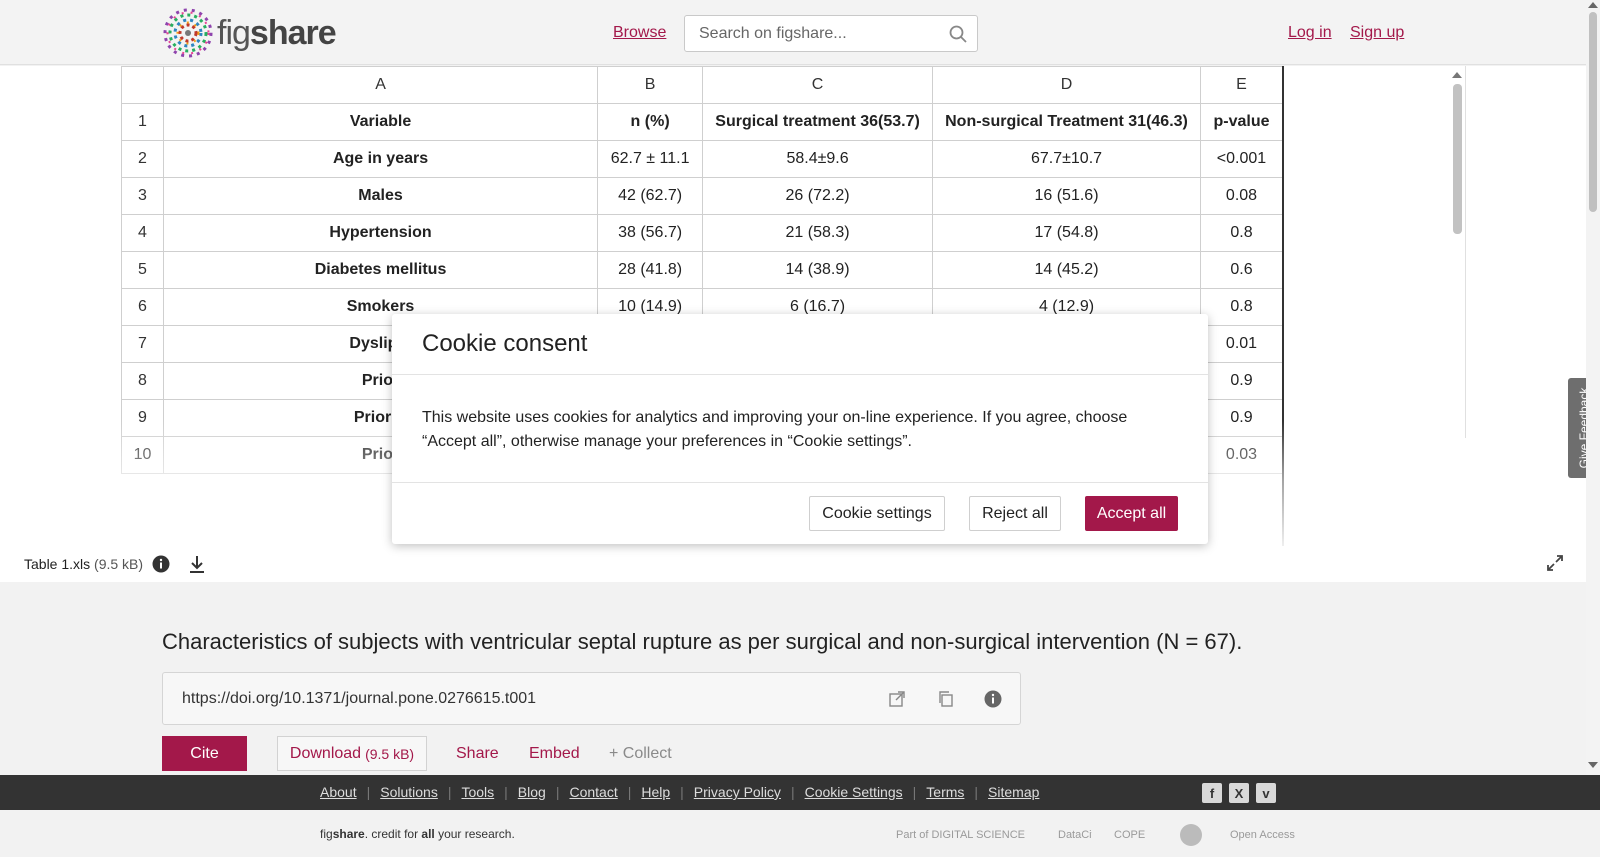  What do you see at coordinates (854, 792) in the screenshot?
I see `footer-link-cookie-settings: Cookie Settings` at bounding box center [854, 792].